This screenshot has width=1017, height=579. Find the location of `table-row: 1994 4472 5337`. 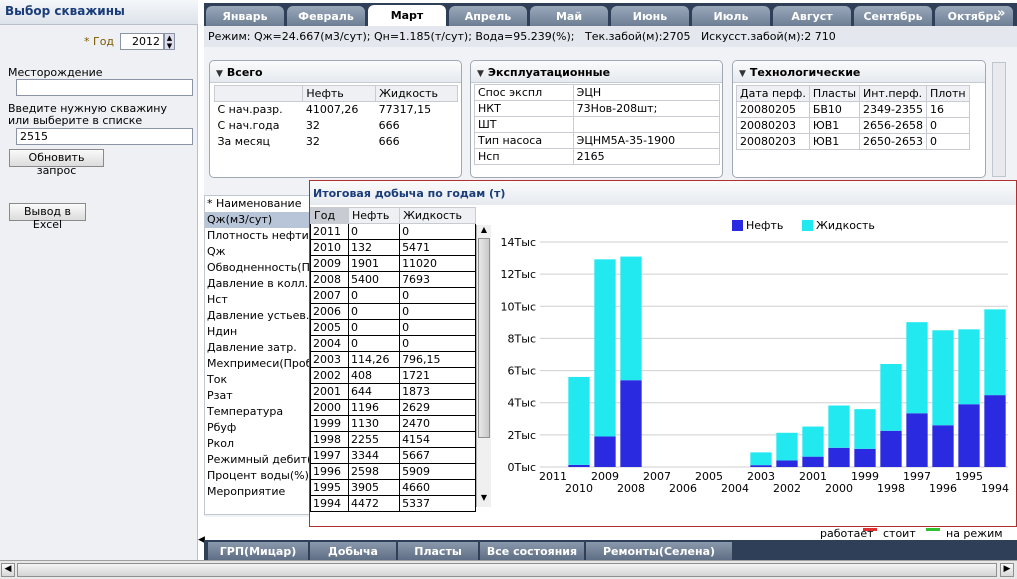

table-row: 1994 4472 5337 is located at coordinates (393, 503).